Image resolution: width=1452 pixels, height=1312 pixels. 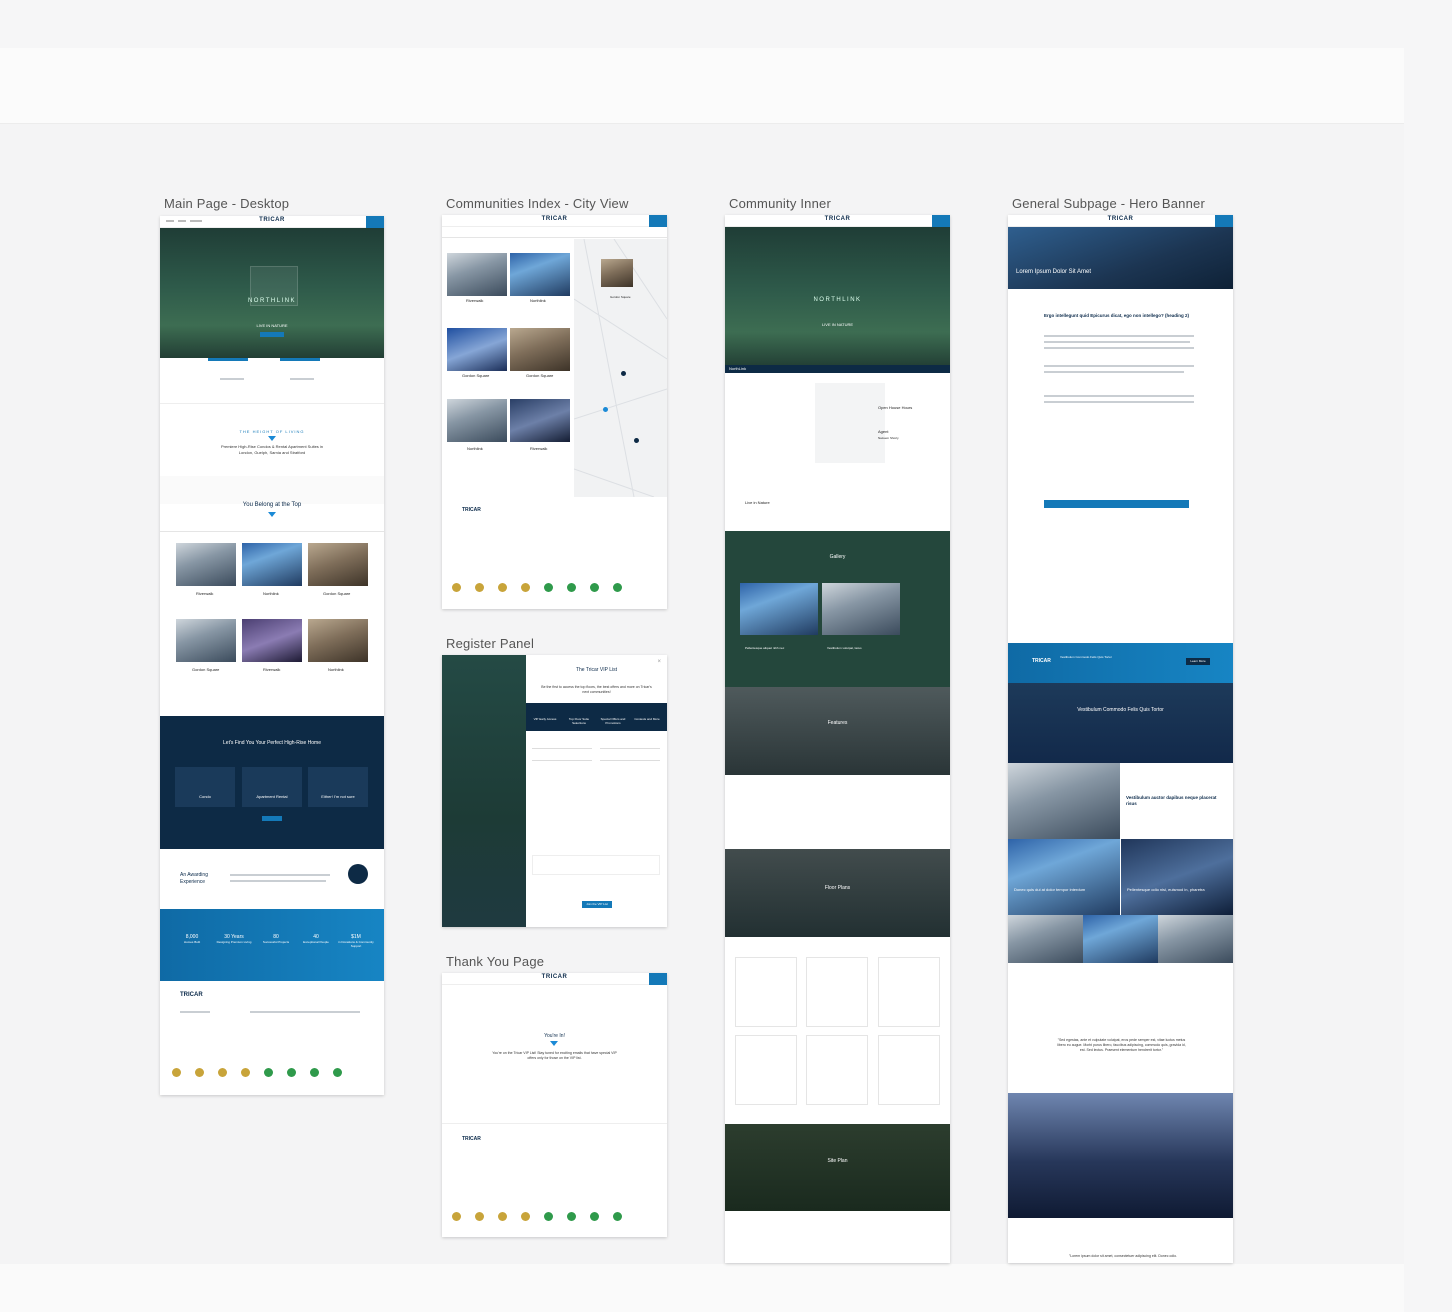 What do you see at coordinates (1064, 877) in the screenshot?
I see `tile-image: Donec quis dui at dolor tempor interdum` at bounding box center [1064, 877].